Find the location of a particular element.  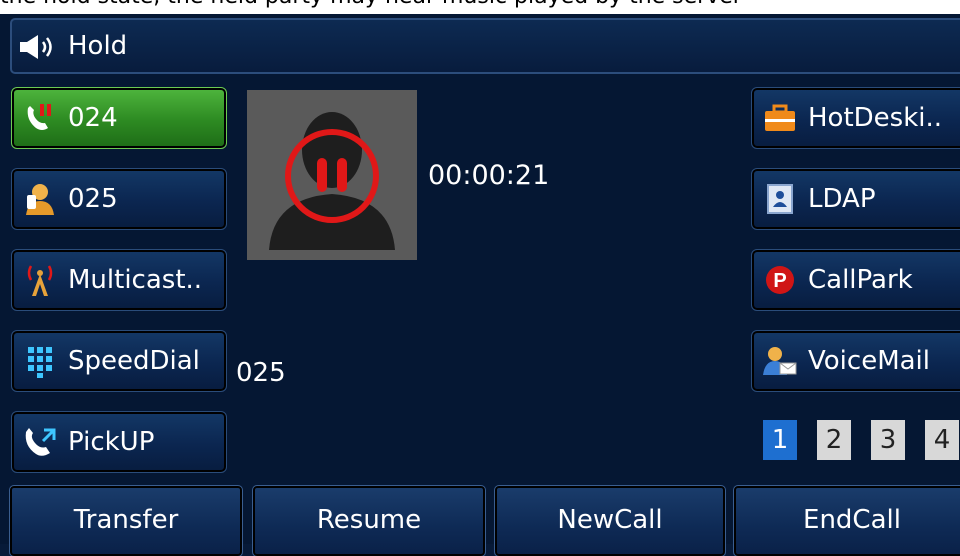

person-silhouette-icon is located at coordinates (332, 175).